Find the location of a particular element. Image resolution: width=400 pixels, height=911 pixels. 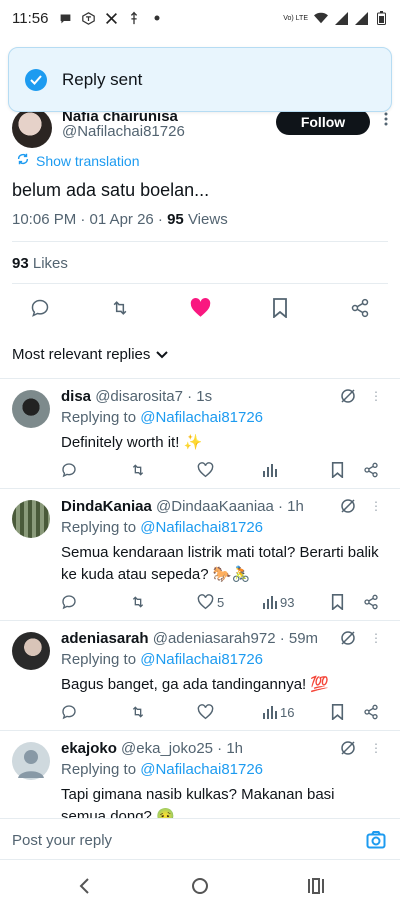

reply-author-name: DindaKaniaa is located at coordinates (106, 506).